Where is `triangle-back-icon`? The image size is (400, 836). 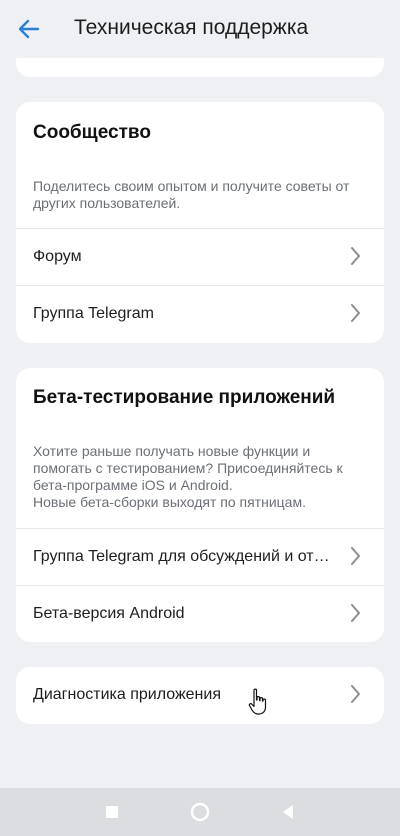 triangle-back-icon is located at coordinates (288, 812).